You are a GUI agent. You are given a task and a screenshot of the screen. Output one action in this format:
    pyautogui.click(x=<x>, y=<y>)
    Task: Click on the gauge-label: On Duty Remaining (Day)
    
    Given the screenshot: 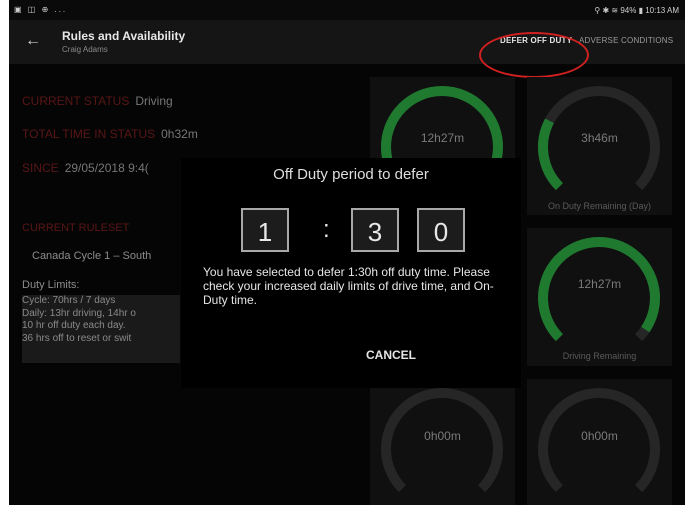 What is the action you would take?
    pyautogui.click(x=599, y=206)
    